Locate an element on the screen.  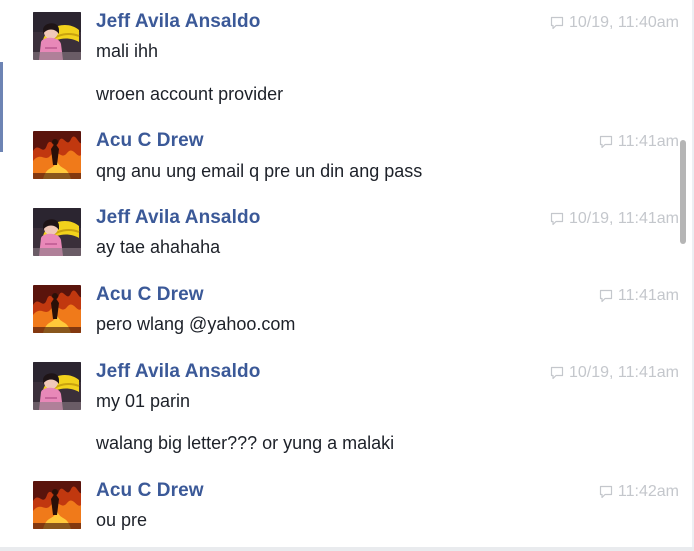
message-group: Acu C Drew 11:42am ou pre is located at coordinates (340, 508).